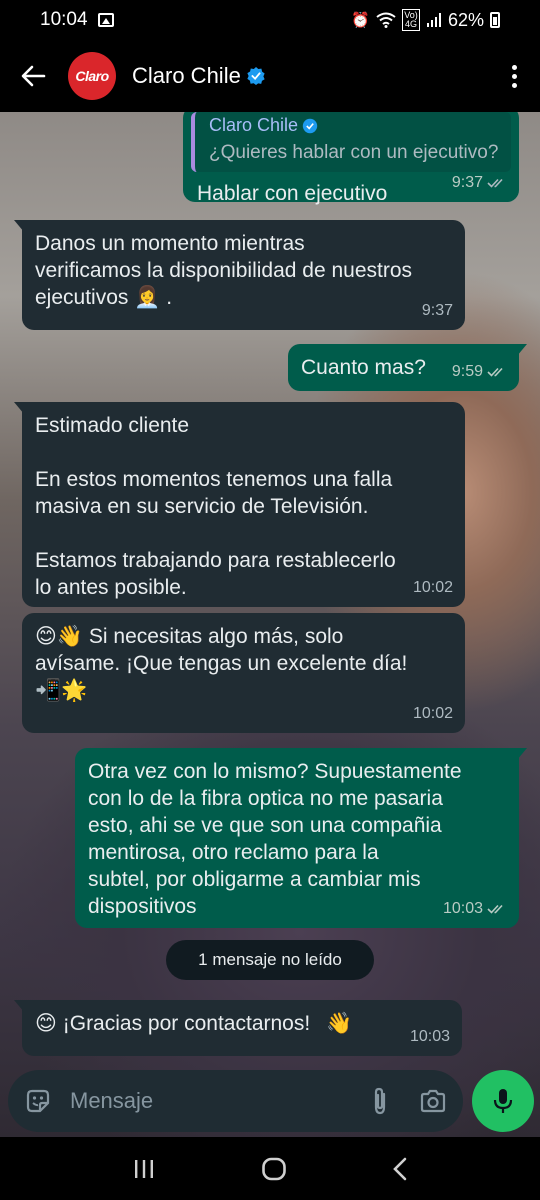 This screenshot has width=540, height=1200. I want to click on sticker-icon, so click(38, 1101).